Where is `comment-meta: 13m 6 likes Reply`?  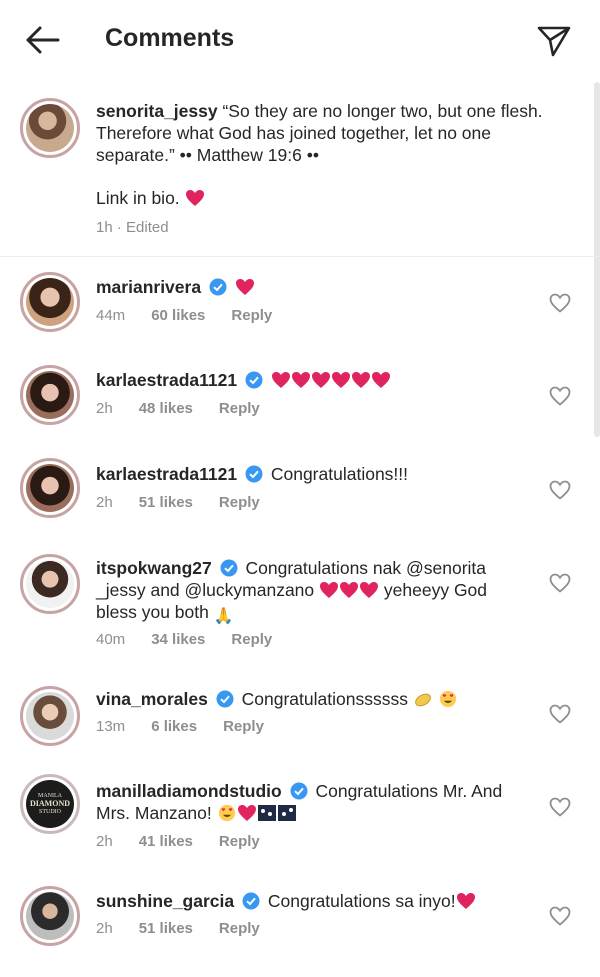 comment-meta: 13m 6 likes Reply is located at coordinates (180, 726).